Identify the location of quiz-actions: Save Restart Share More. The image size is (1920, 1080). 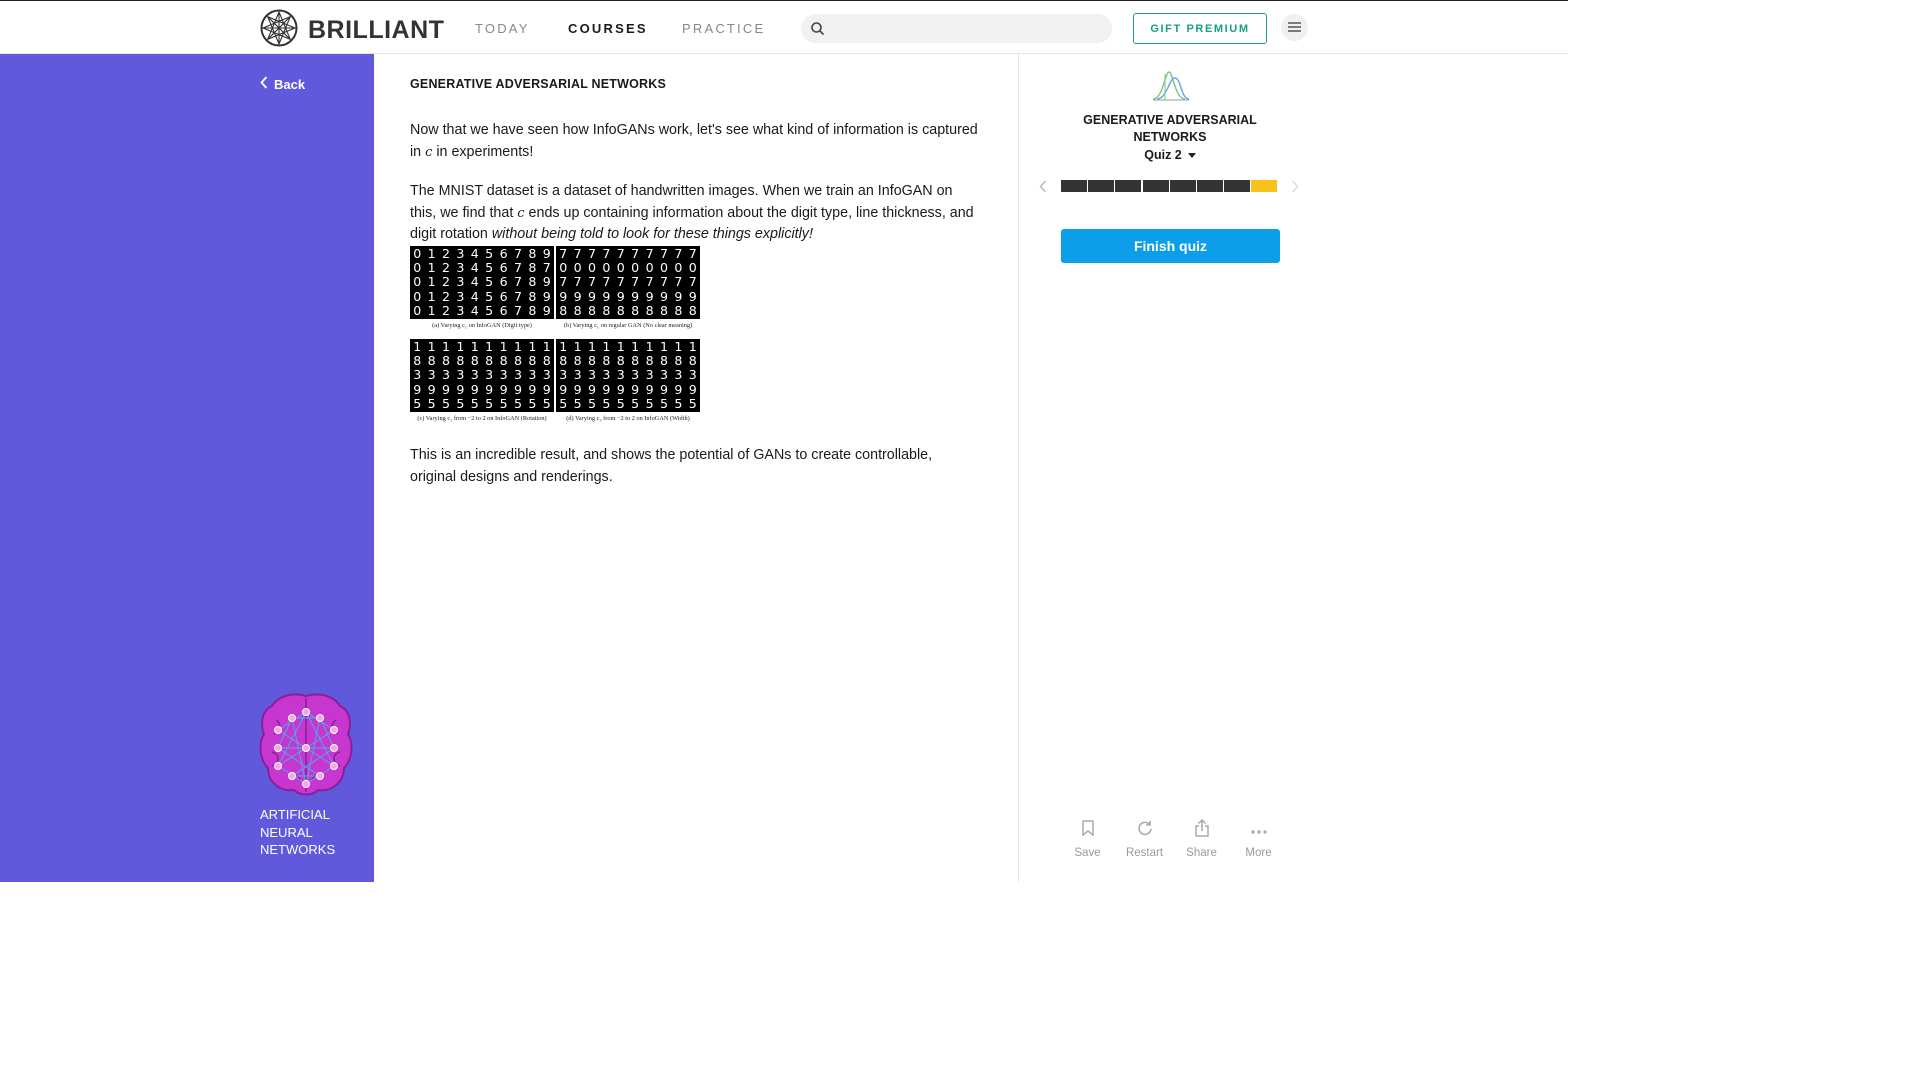
(1173, 838).